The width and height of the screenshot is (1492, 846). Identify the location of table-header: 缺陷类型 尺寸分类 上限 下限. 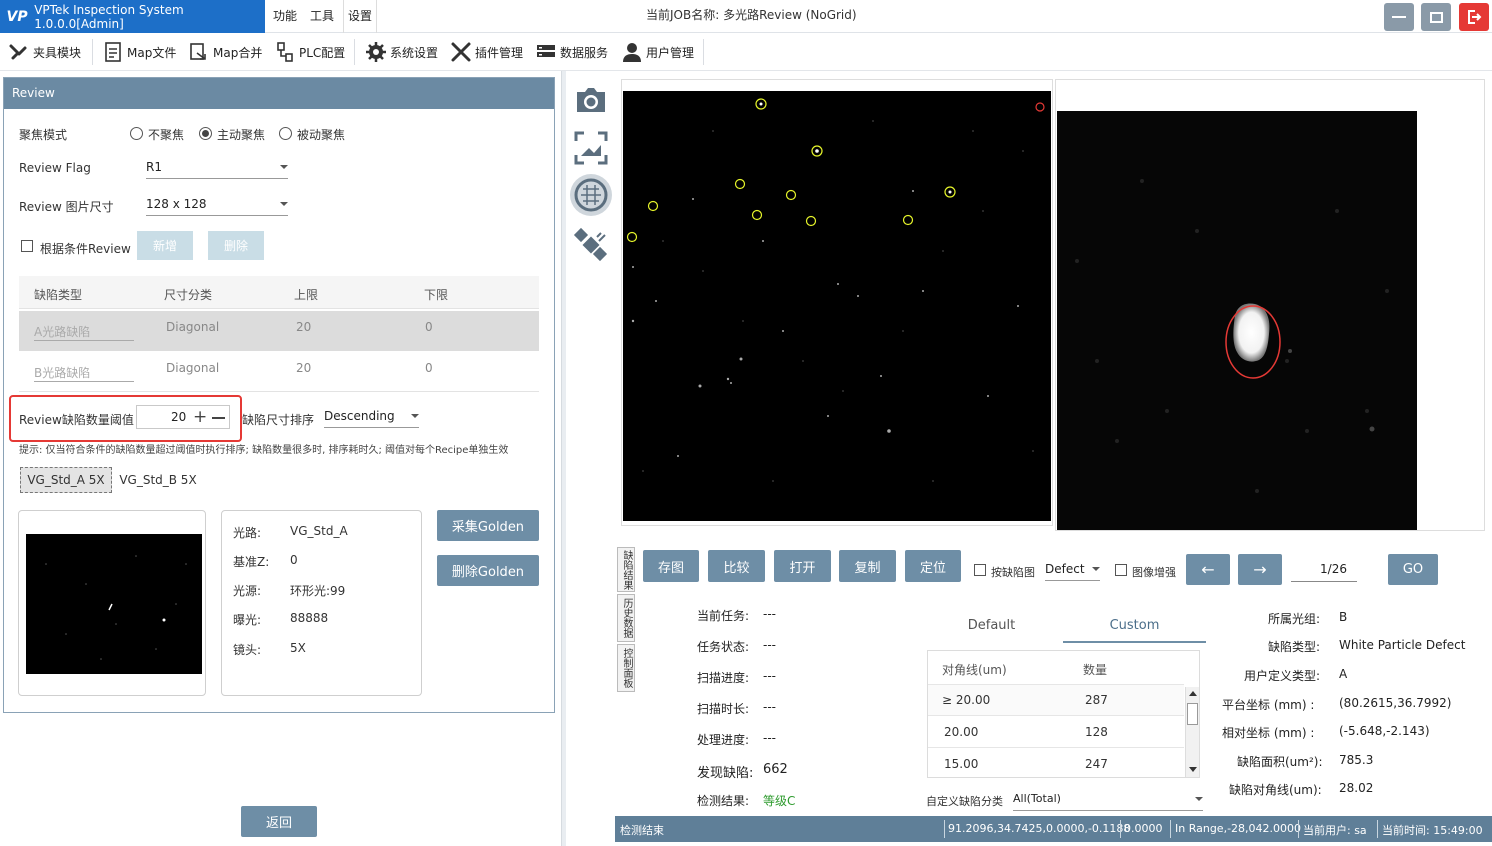
(279, 292).